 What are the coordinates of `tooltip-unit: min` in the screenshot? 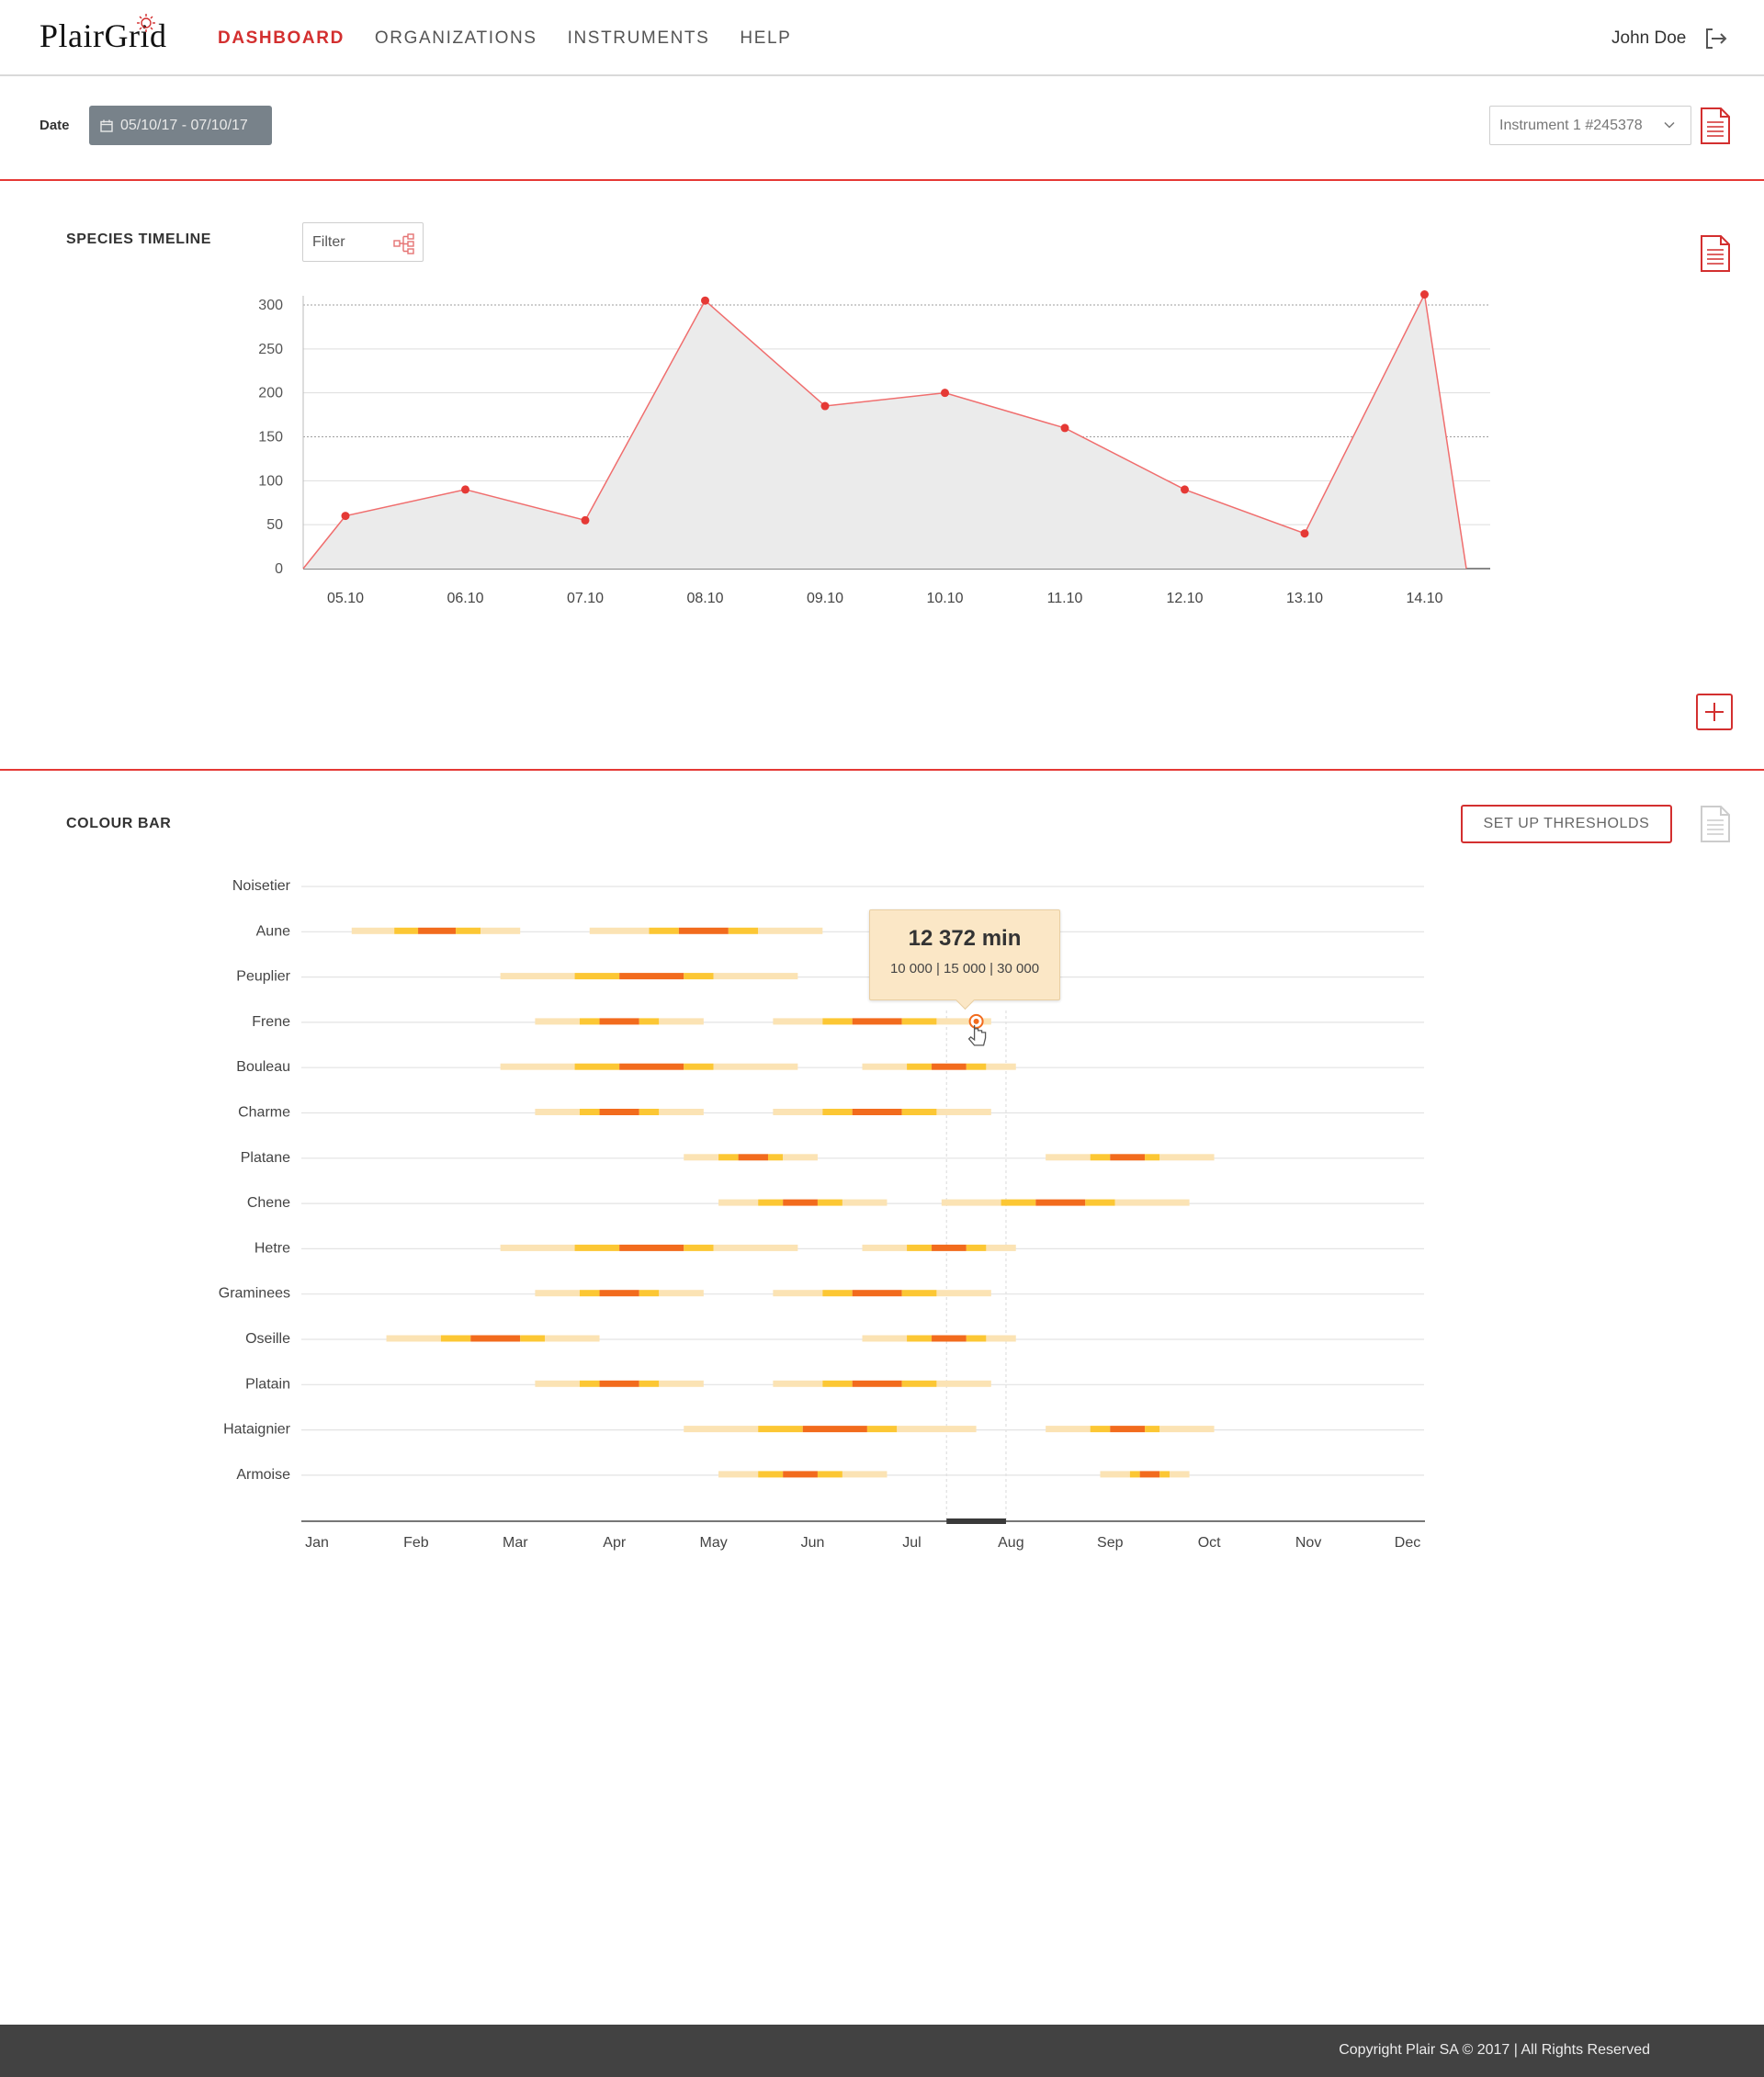 It's located at (1002, 938).